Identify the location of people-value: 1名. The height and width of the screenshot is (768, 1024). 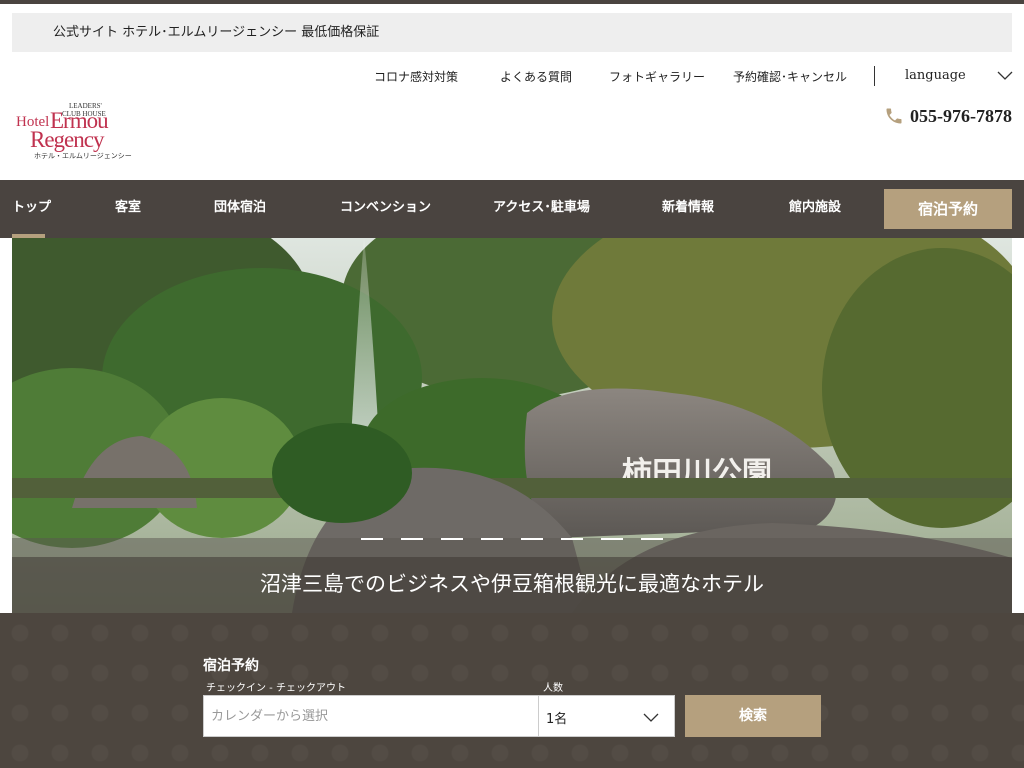
(557, 719).